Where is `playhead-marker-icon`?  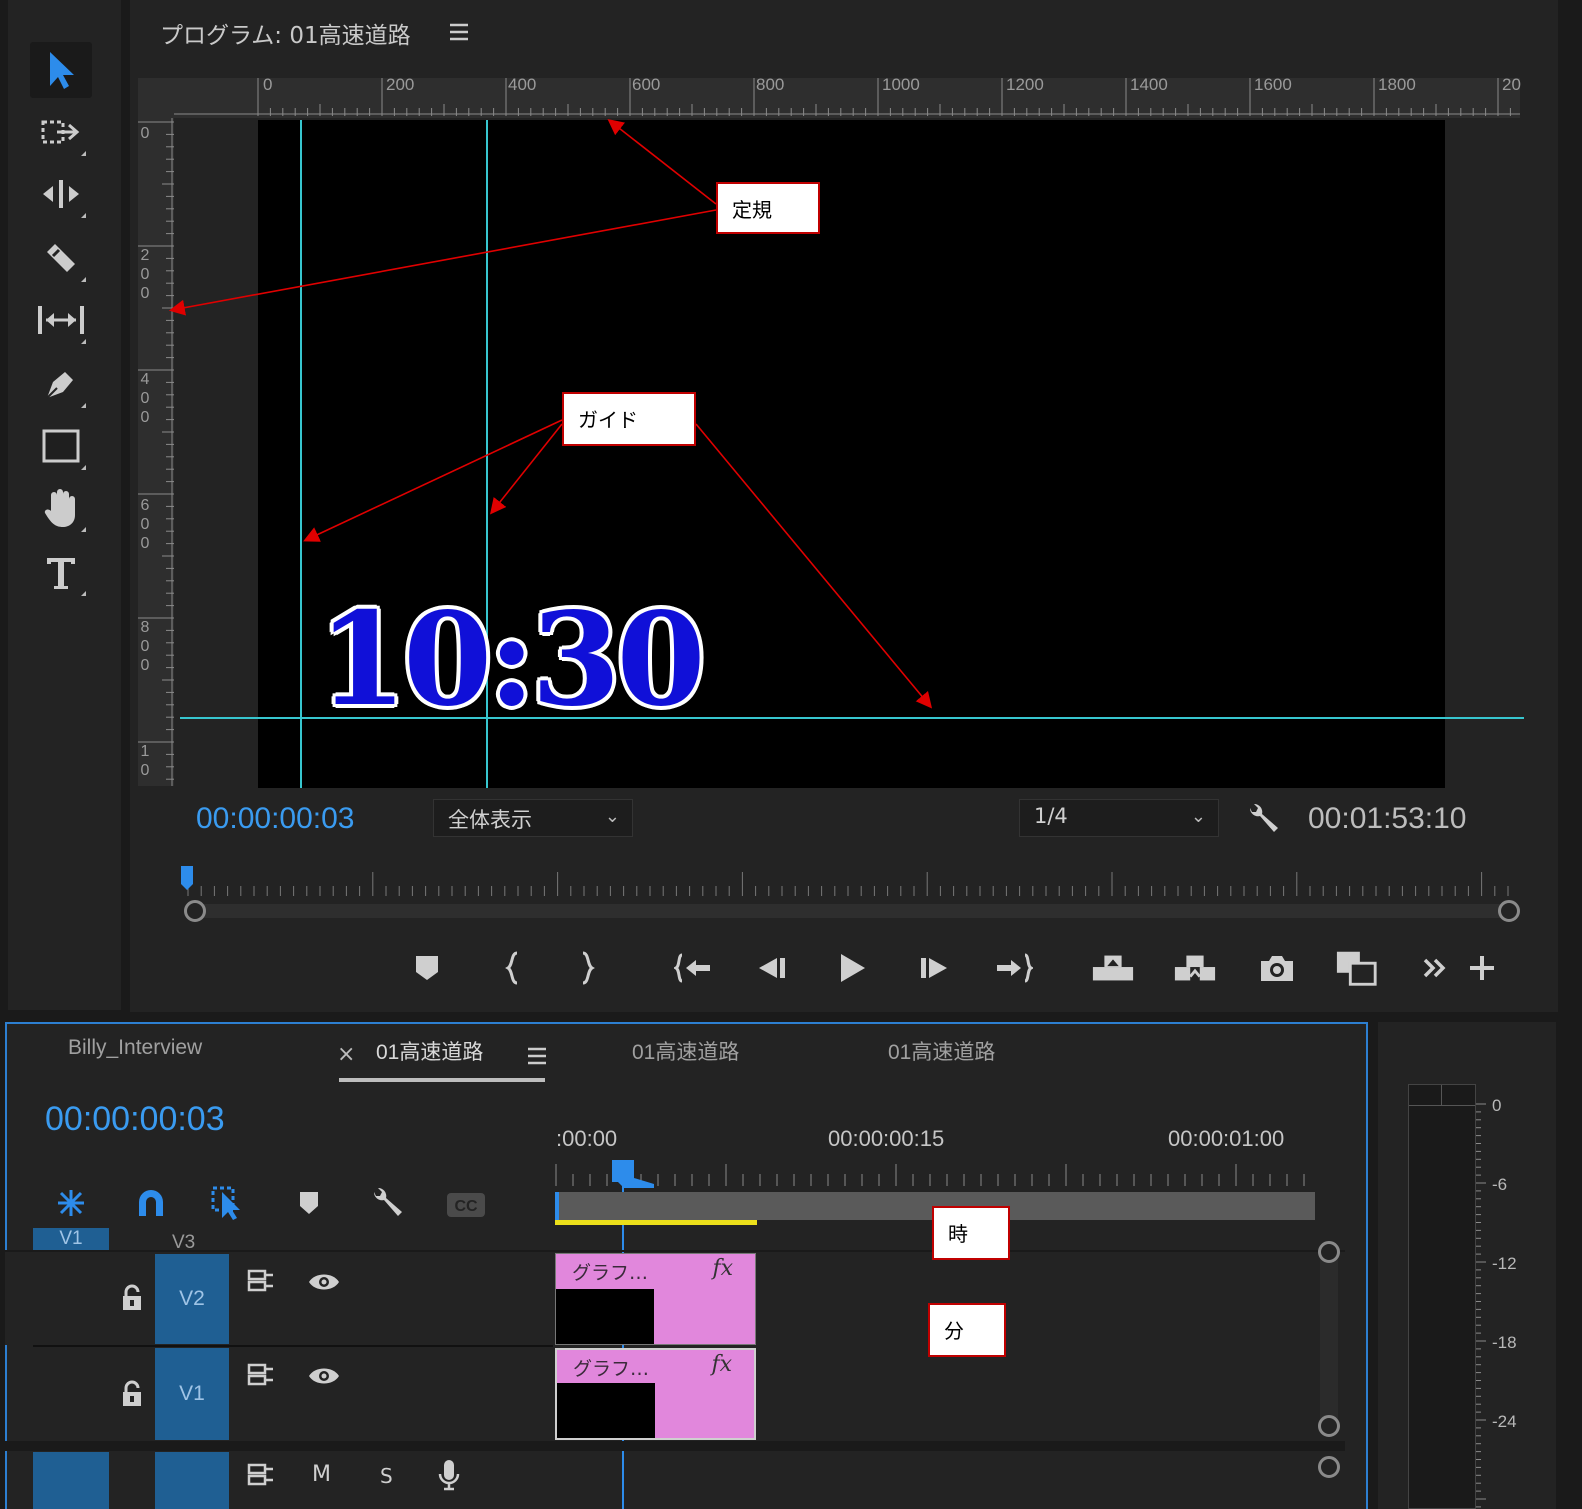
playhead-marker-icon is located at coordinates (187, 882).